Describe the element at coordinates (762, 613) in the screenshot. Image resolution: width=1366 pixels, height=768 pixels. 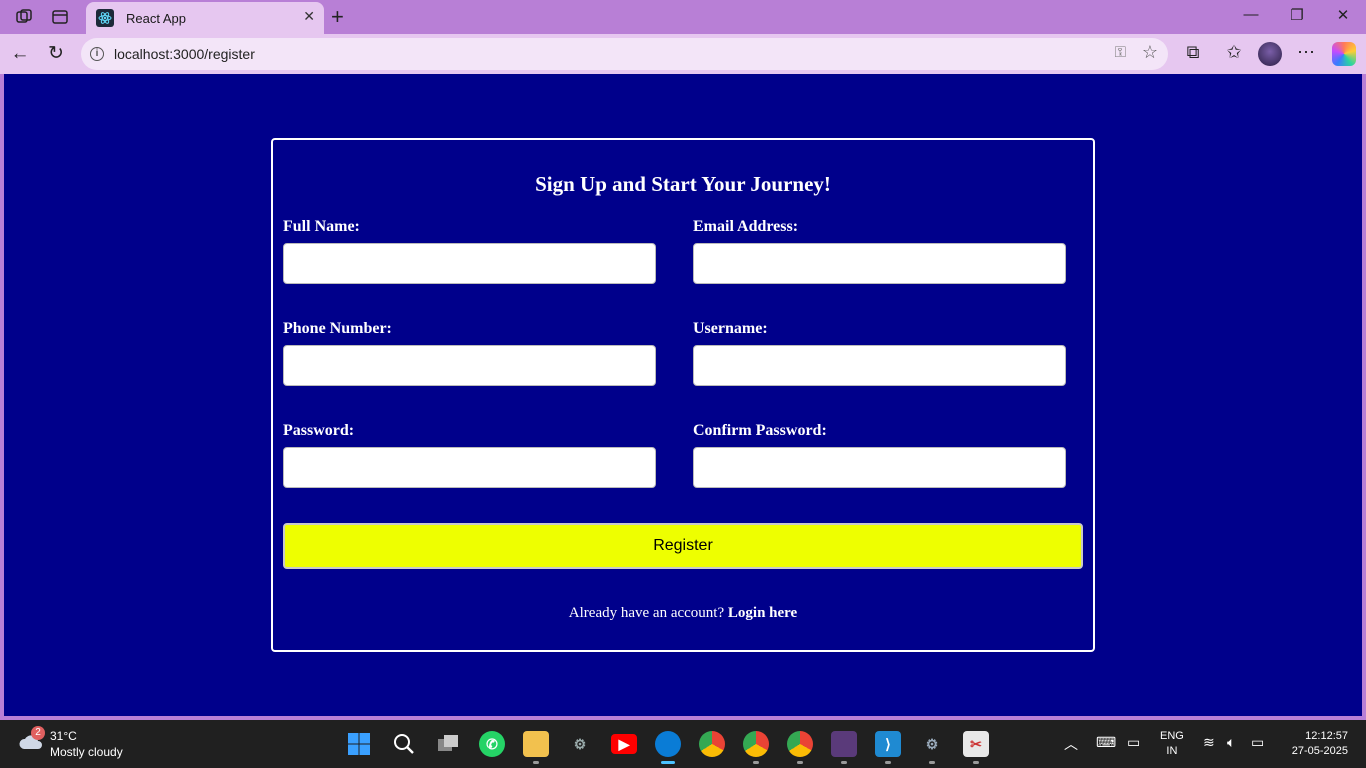
I see `login-link: Login here` at that location.